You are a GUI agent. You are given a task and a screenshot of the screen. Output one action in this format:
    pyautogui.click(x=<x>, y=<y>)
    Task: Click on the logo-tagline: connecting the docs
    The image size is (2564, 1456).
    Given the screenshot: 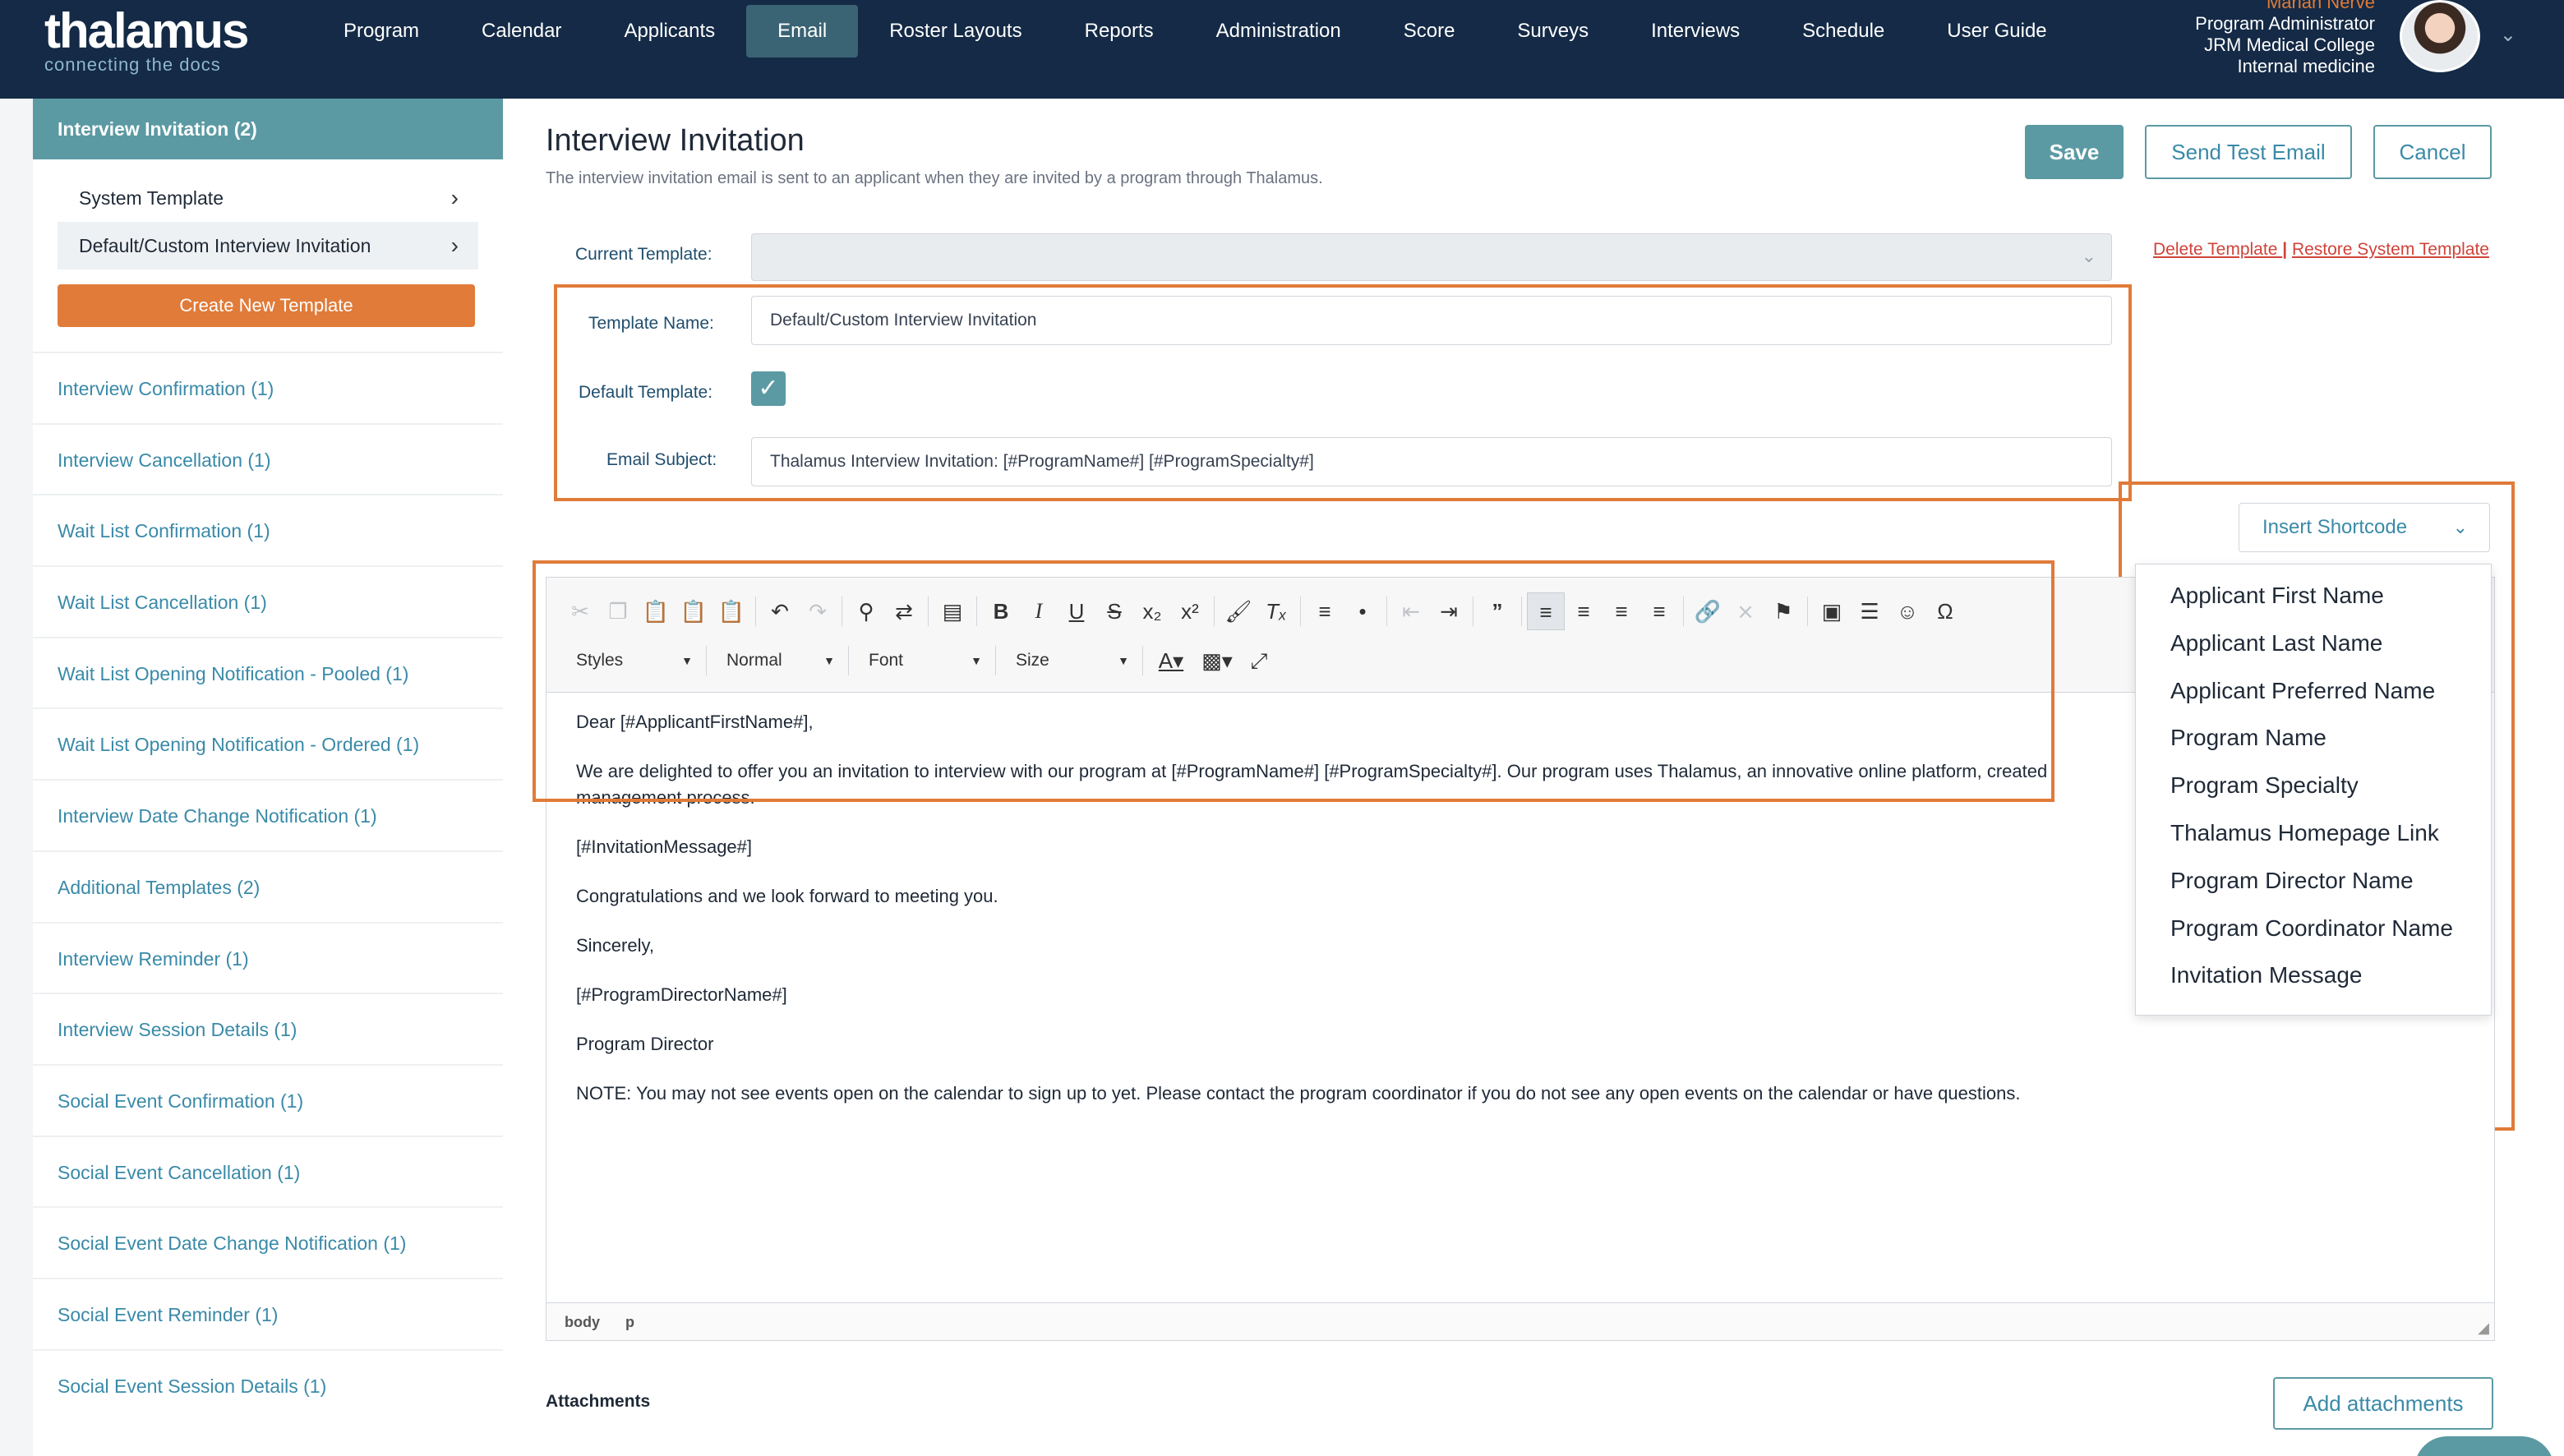 What is the action you would take?
    pyautogui.click(x=132, y=64)
    